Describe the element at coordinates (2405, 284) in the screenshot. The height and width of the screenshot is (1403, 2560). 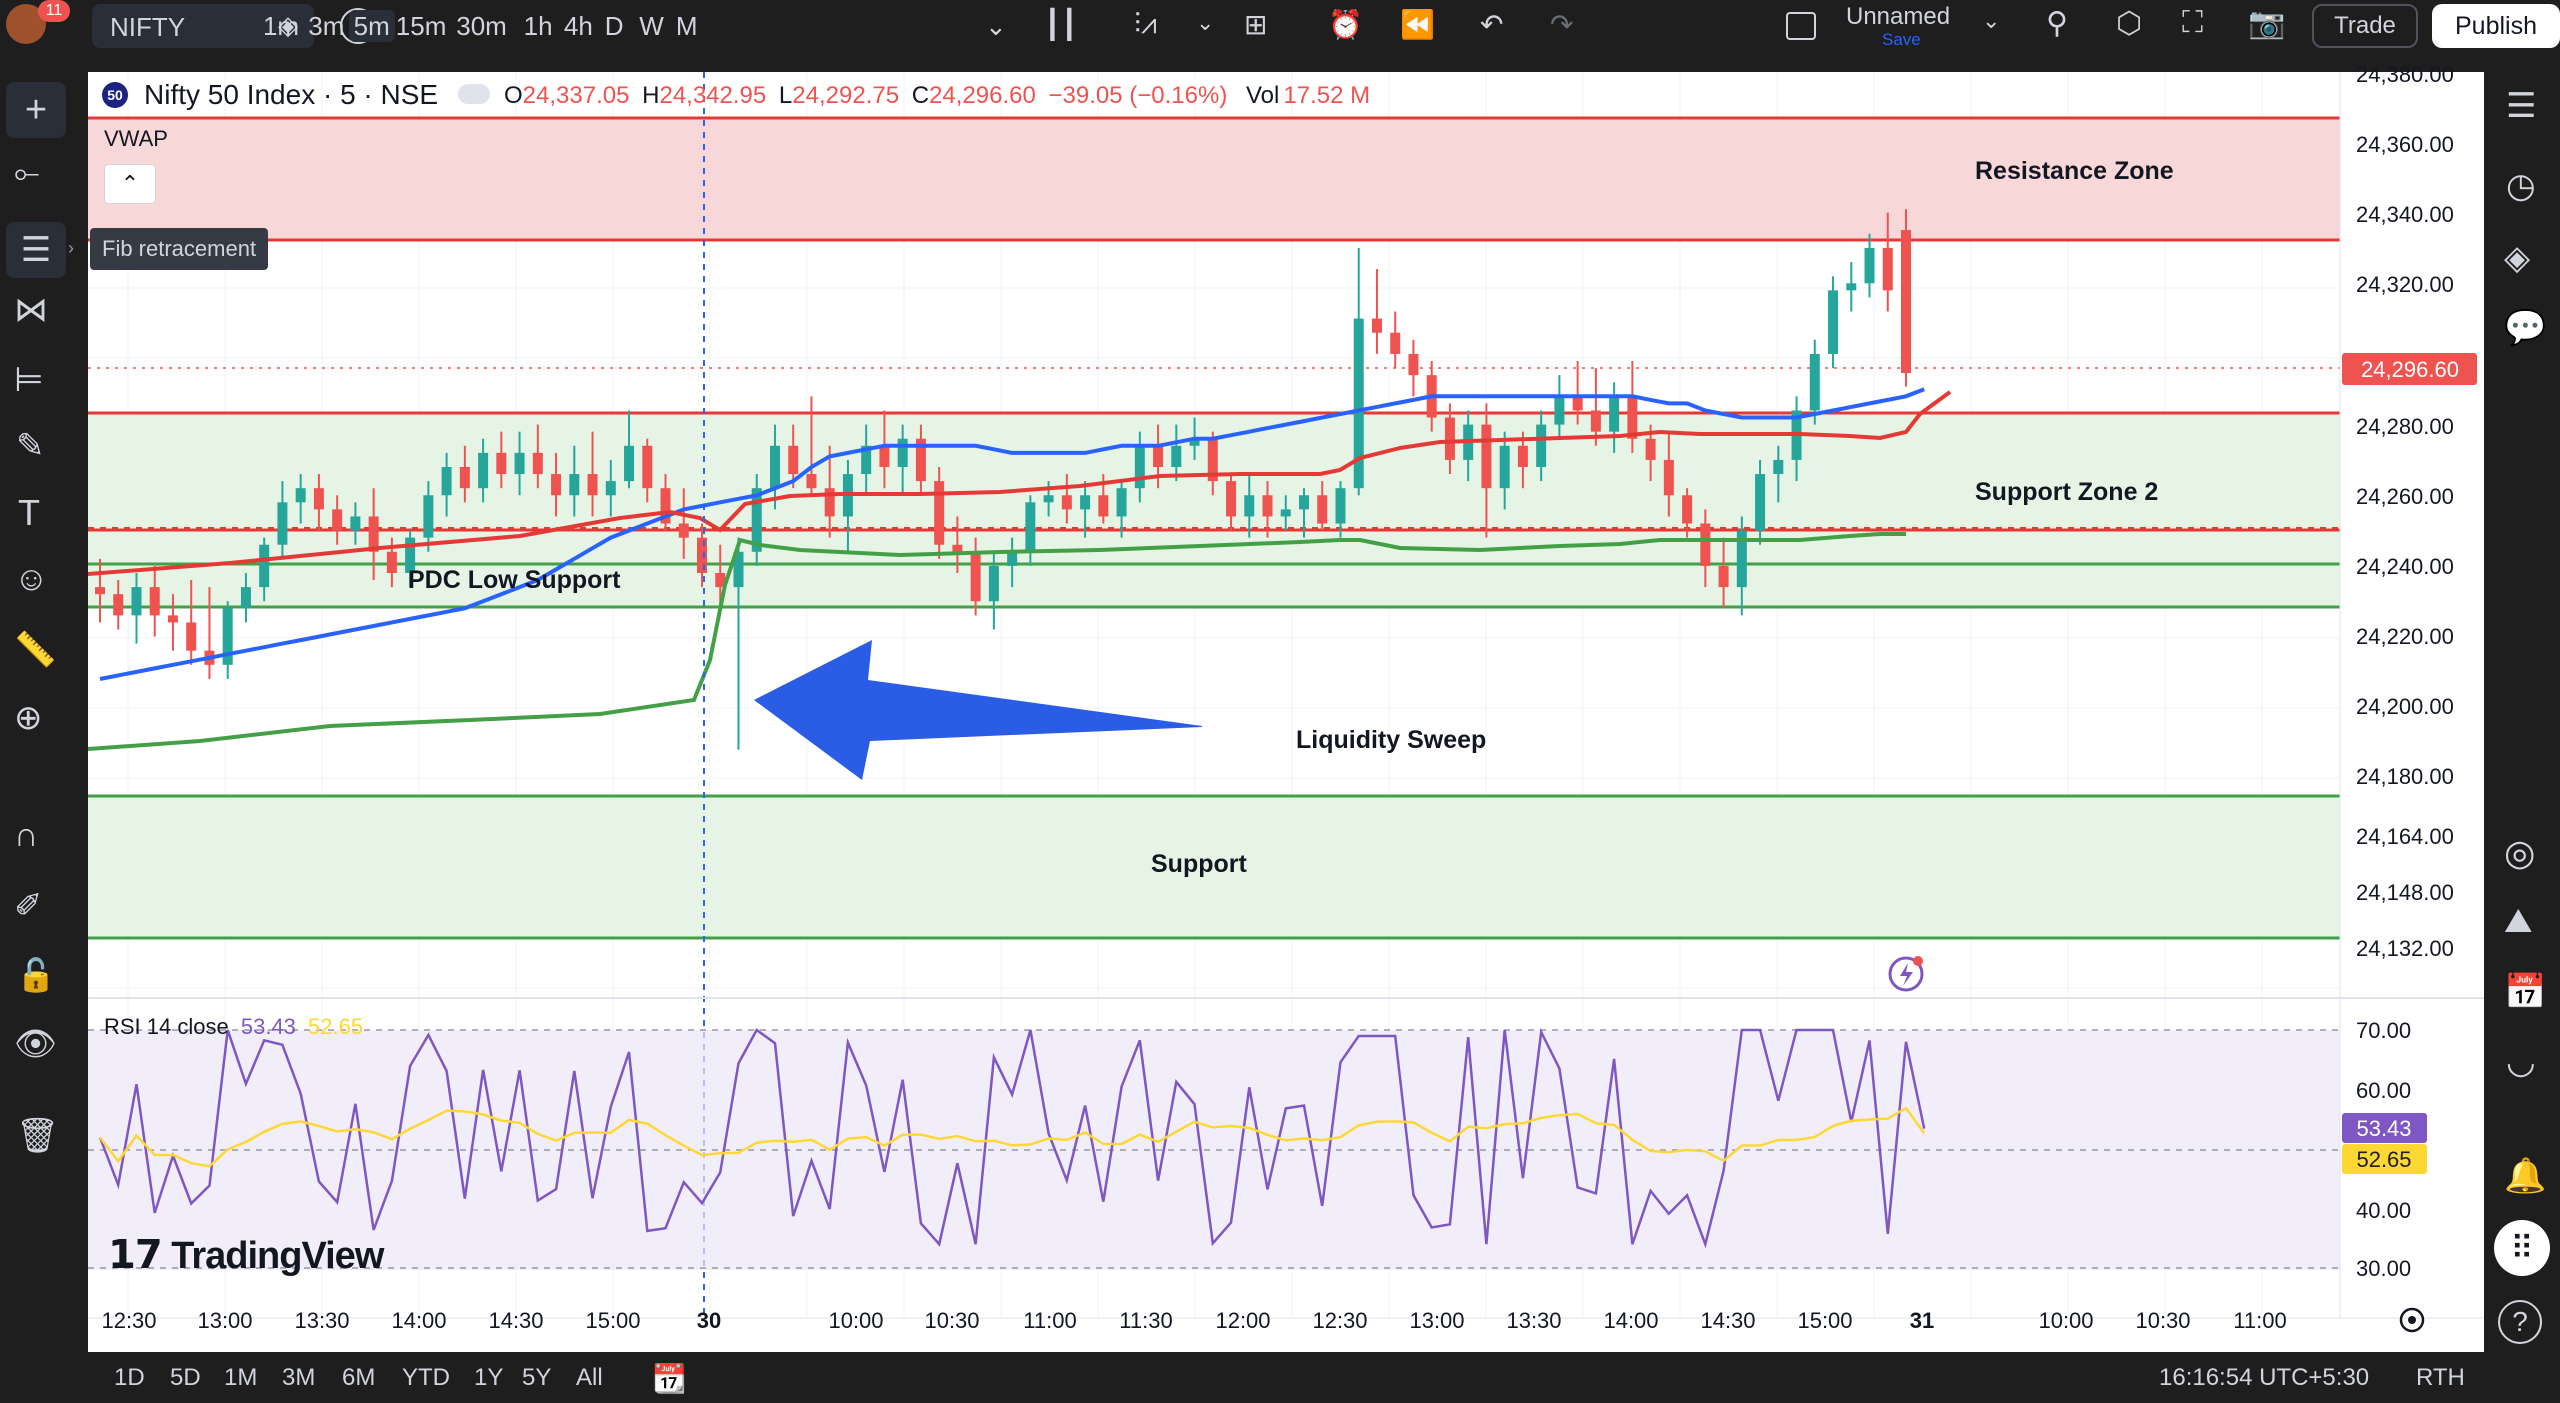
I see `price-tick: 24,320.00` at that location.